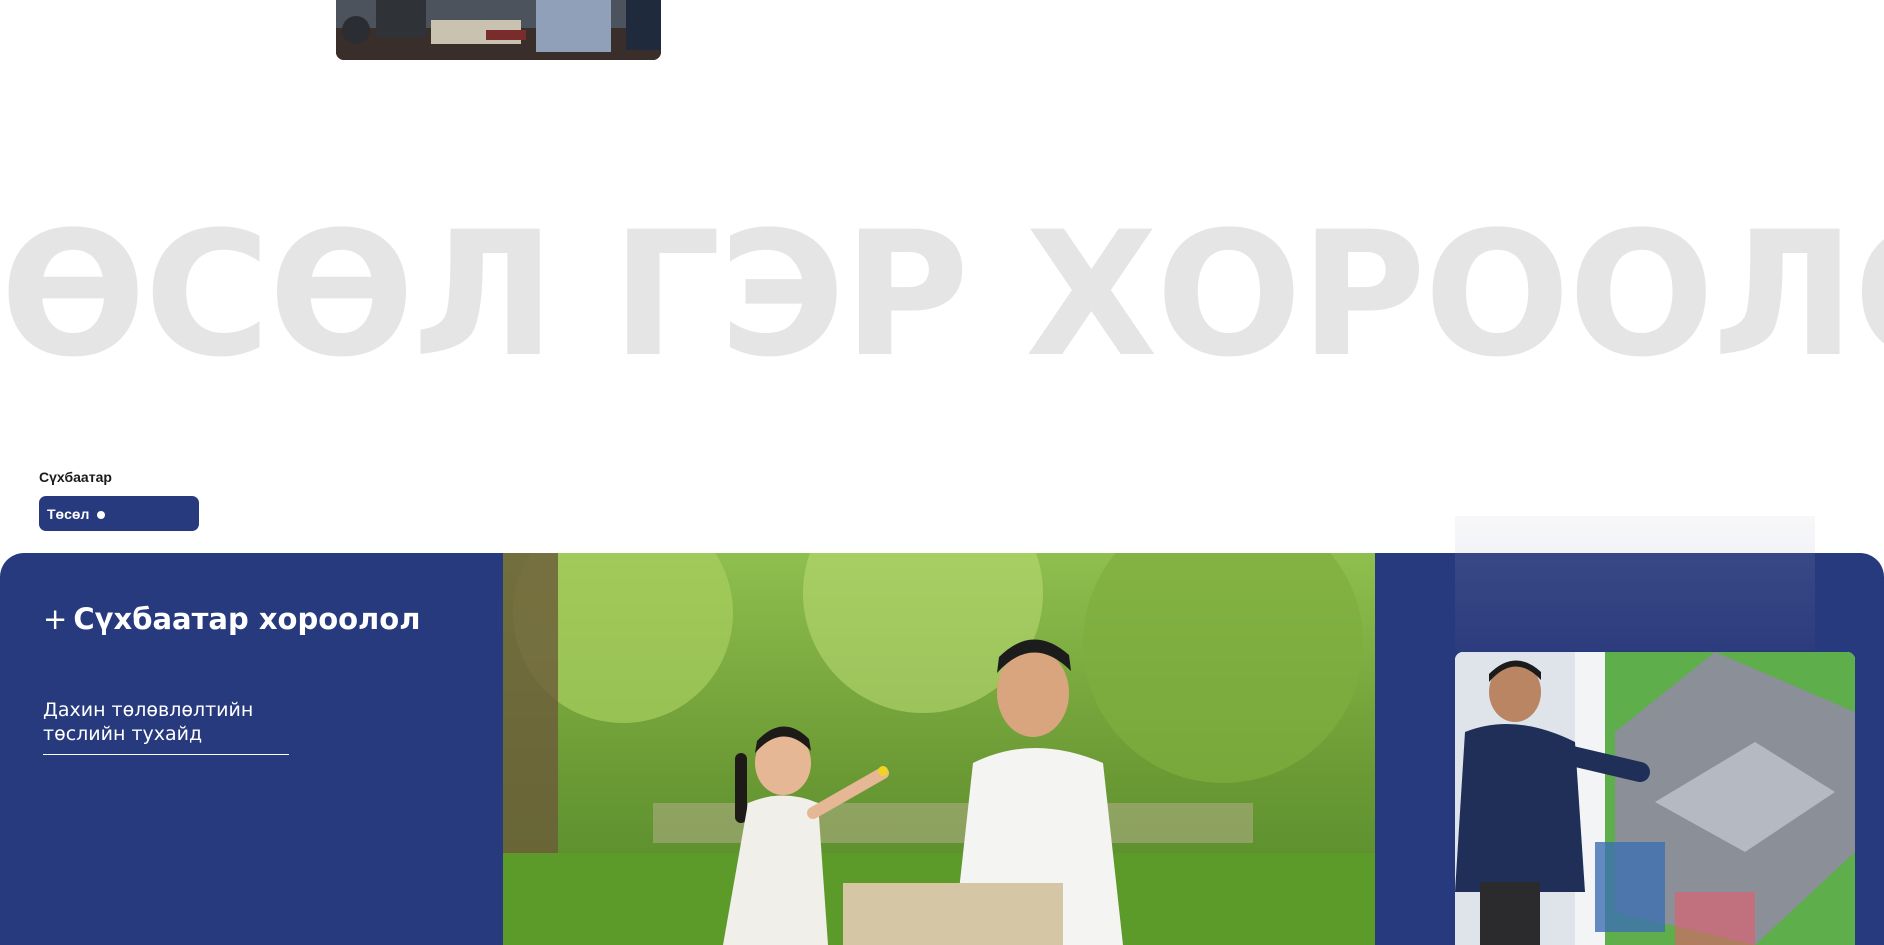 This screenshot has width=1884, height=945. Describe the element at coordinates (148, 710) in the screenshot. I see `link-line-1: Дахин төлөвлөлтийн` at that location.